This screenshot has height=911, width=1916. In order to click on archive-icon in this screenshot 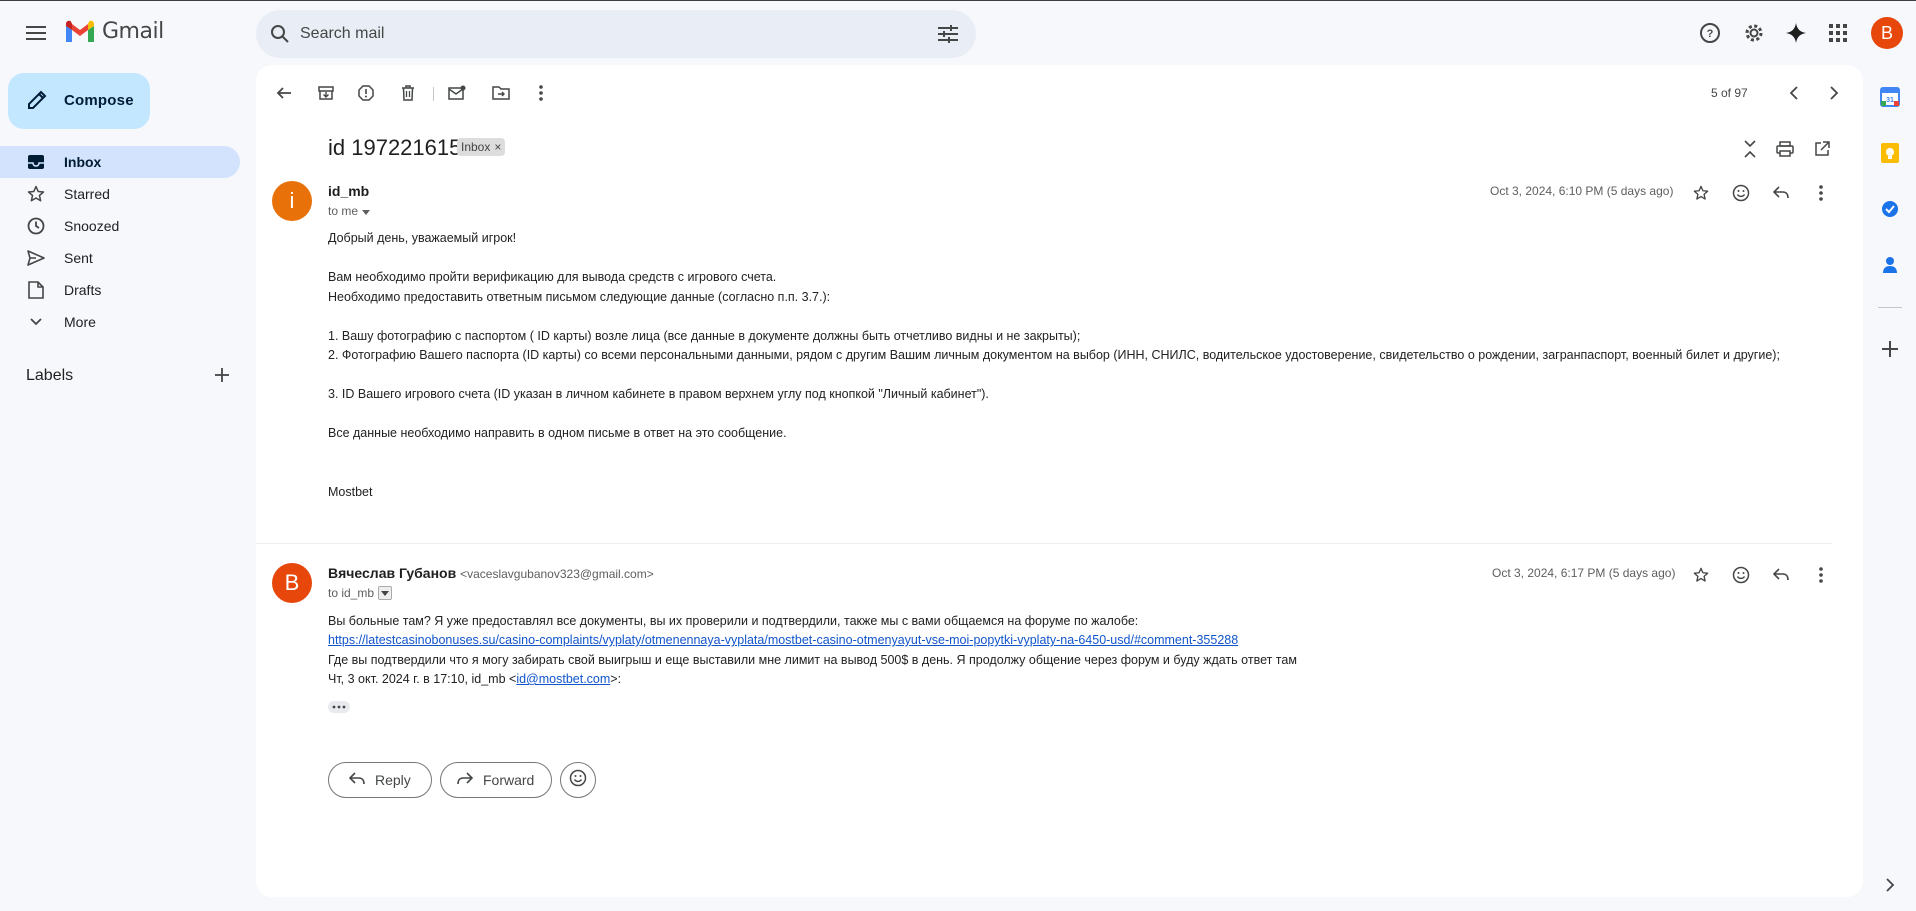, I will do `click(326, 93)`.